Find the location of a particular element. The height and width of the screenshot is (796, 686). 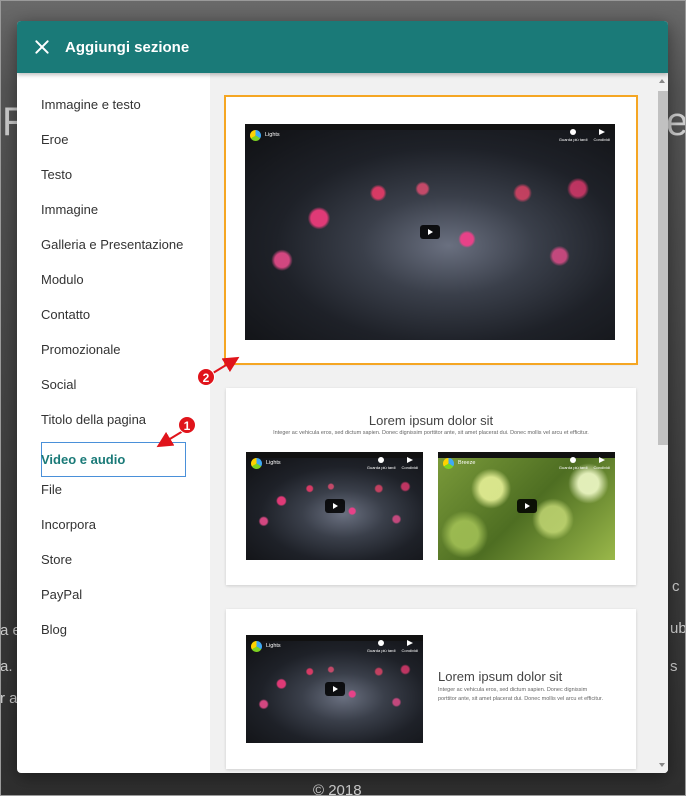

sidebar-item-social: Social is located at coordinates (113, 390).